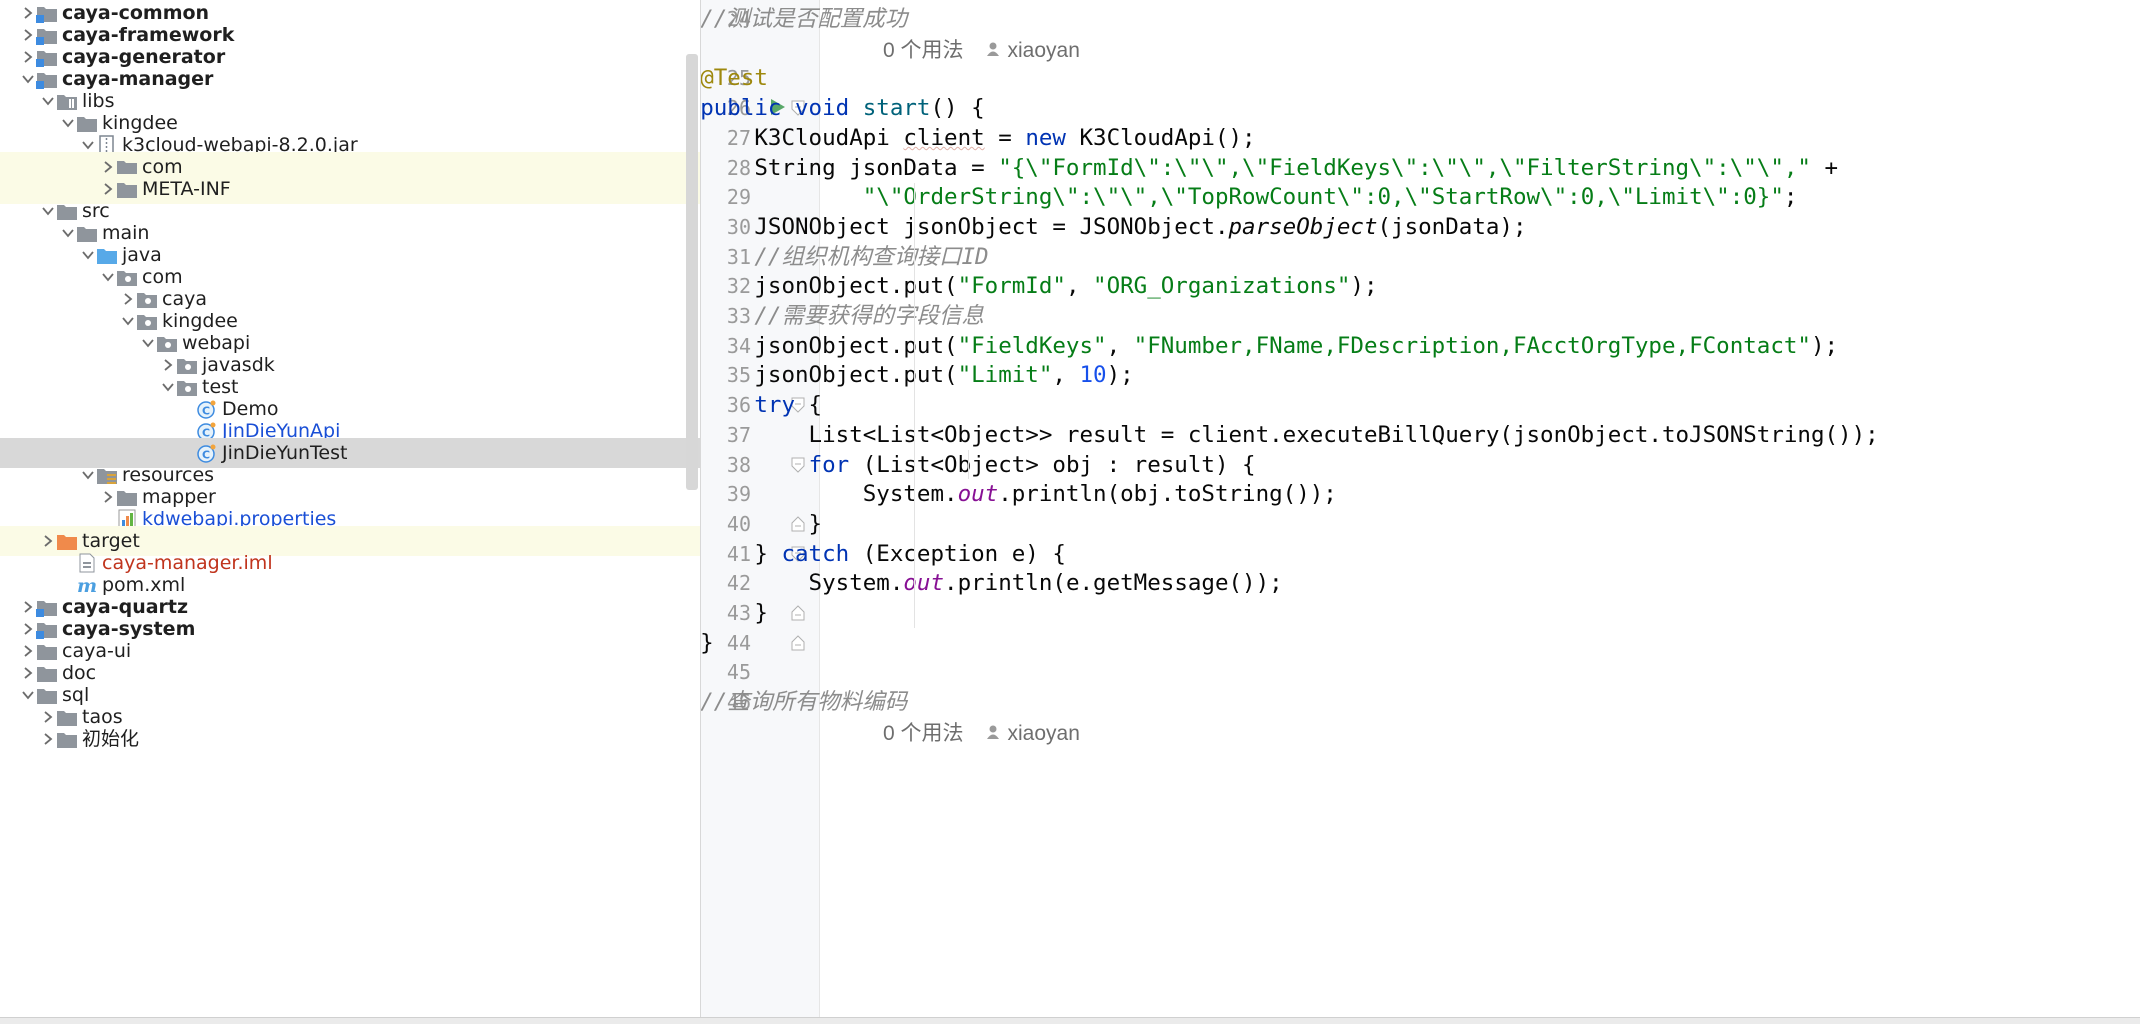 Image resolution: width=2140 pixels, height=1024 pixels. I want to click on code-token: }, so click(707, 642).